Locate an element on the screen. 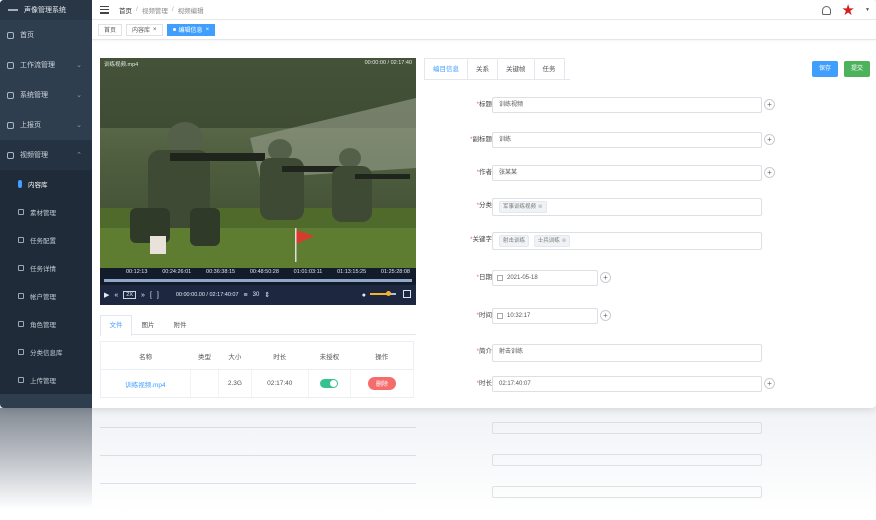 The height and width of the screenshot is (520, 876). sidebar-subitem-upload: 上传管理 is located at coordinates (46, 380).